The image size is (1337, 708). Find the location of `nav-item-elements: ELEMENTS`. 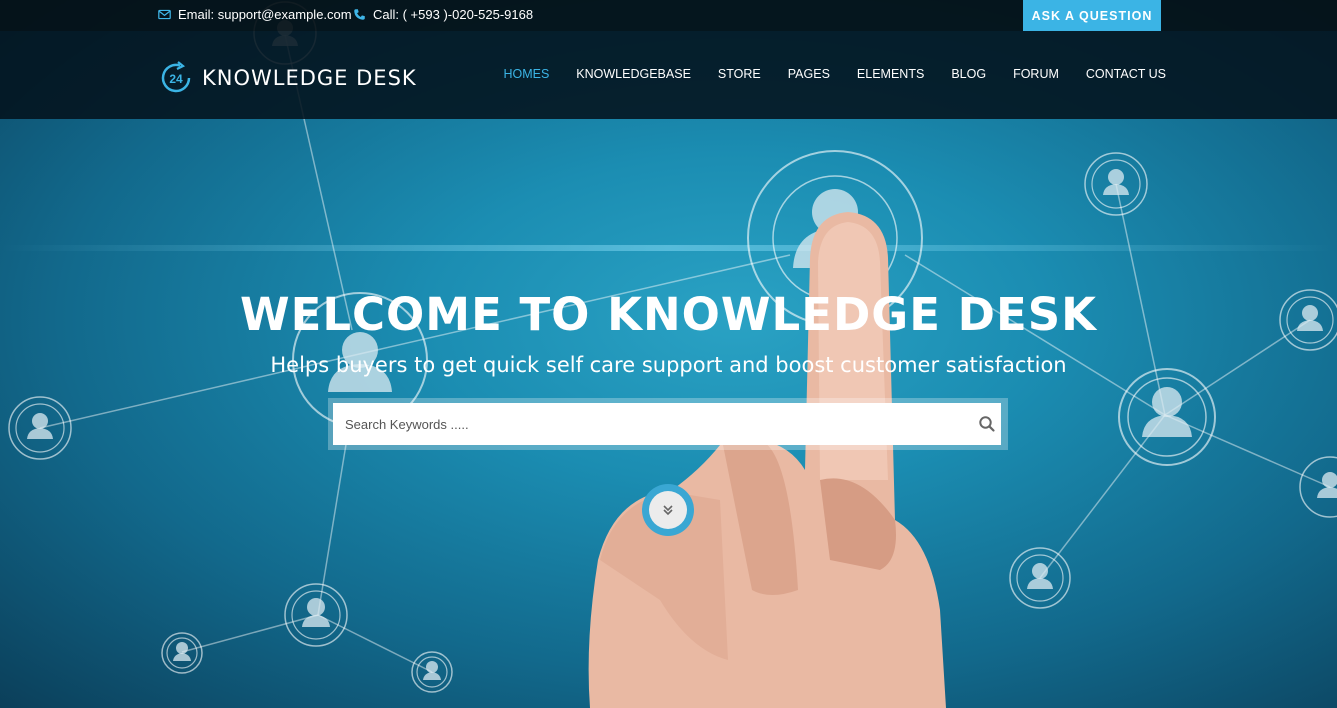

nav-item-elements: ELEMENTS is located at coordinates (890, 74).